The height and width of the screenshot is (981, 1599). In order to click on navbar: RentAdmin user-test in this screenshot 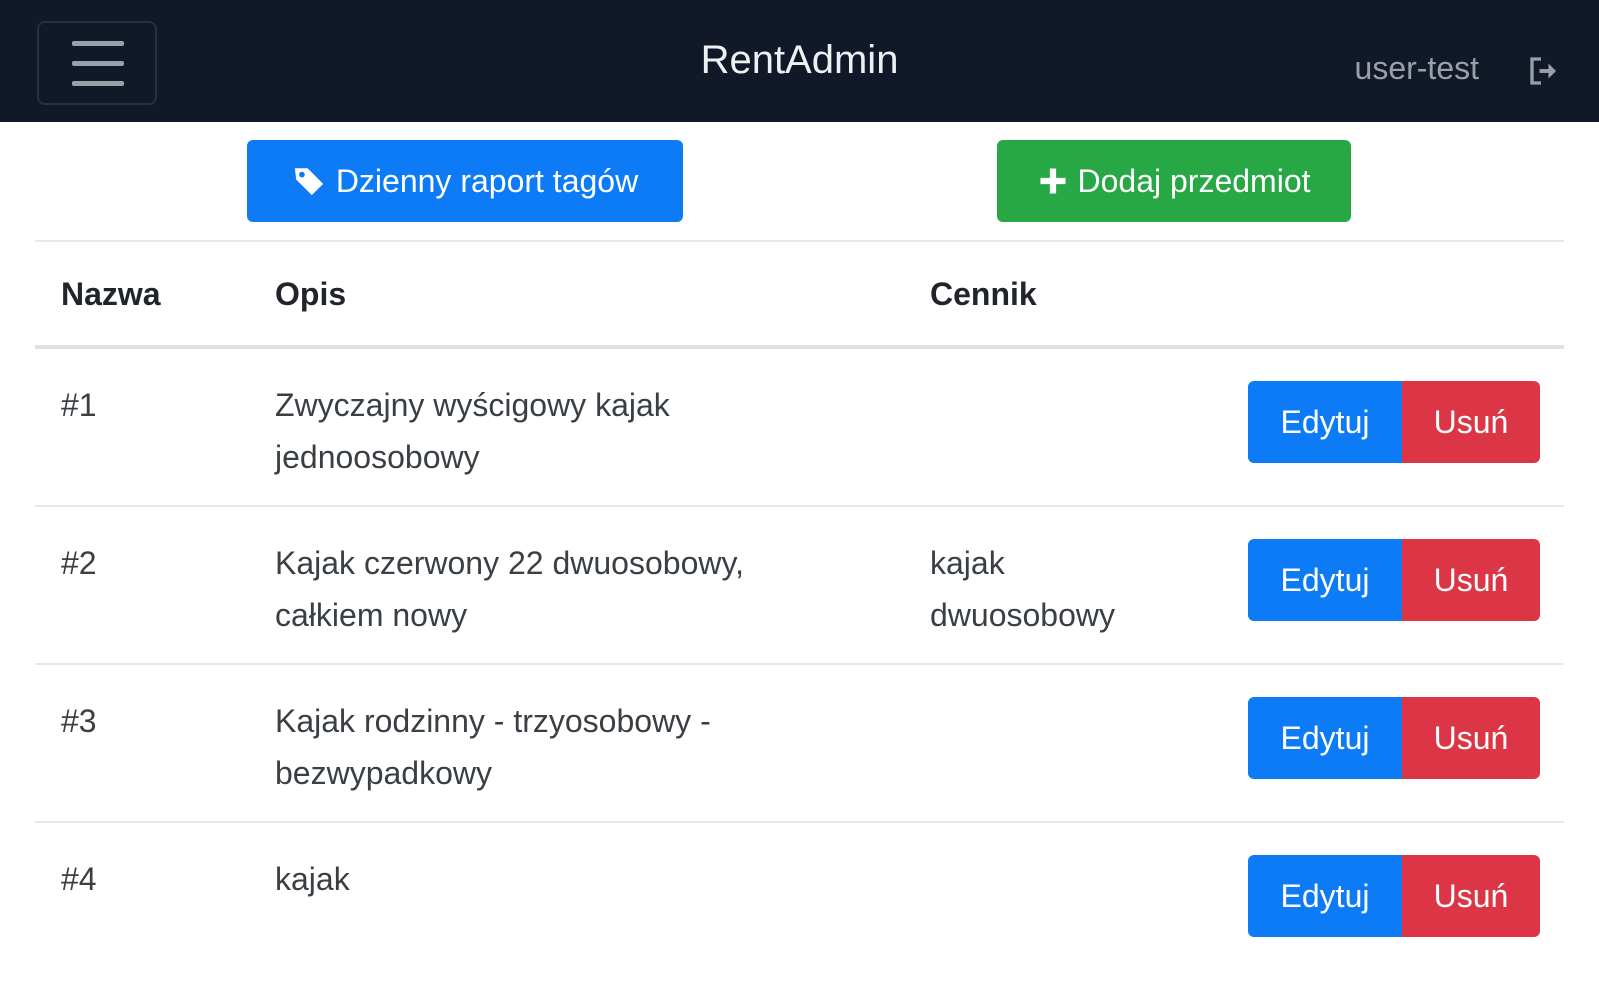, I will do `click(799, 61)`.